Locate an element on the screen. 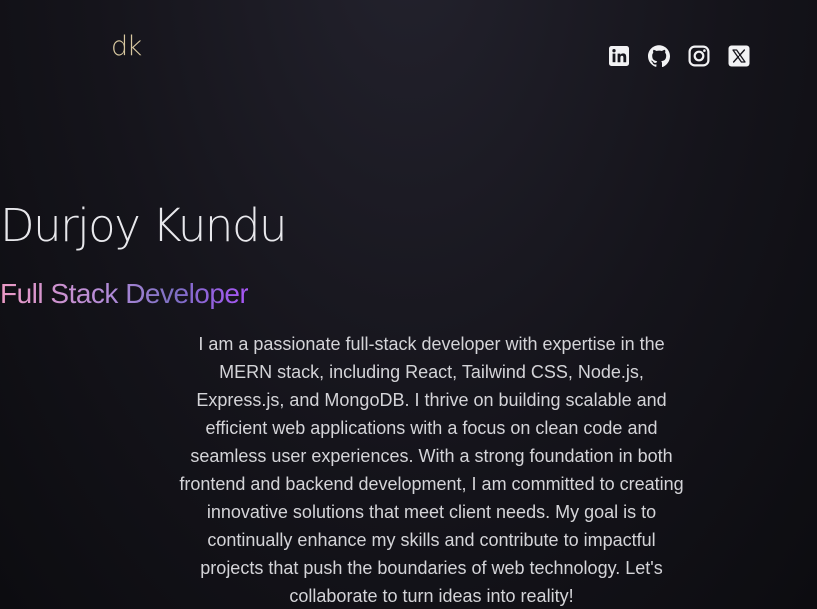 The width and height of the screenshot is (817, 609). instagram-icon is located at coordinates (699, 56).